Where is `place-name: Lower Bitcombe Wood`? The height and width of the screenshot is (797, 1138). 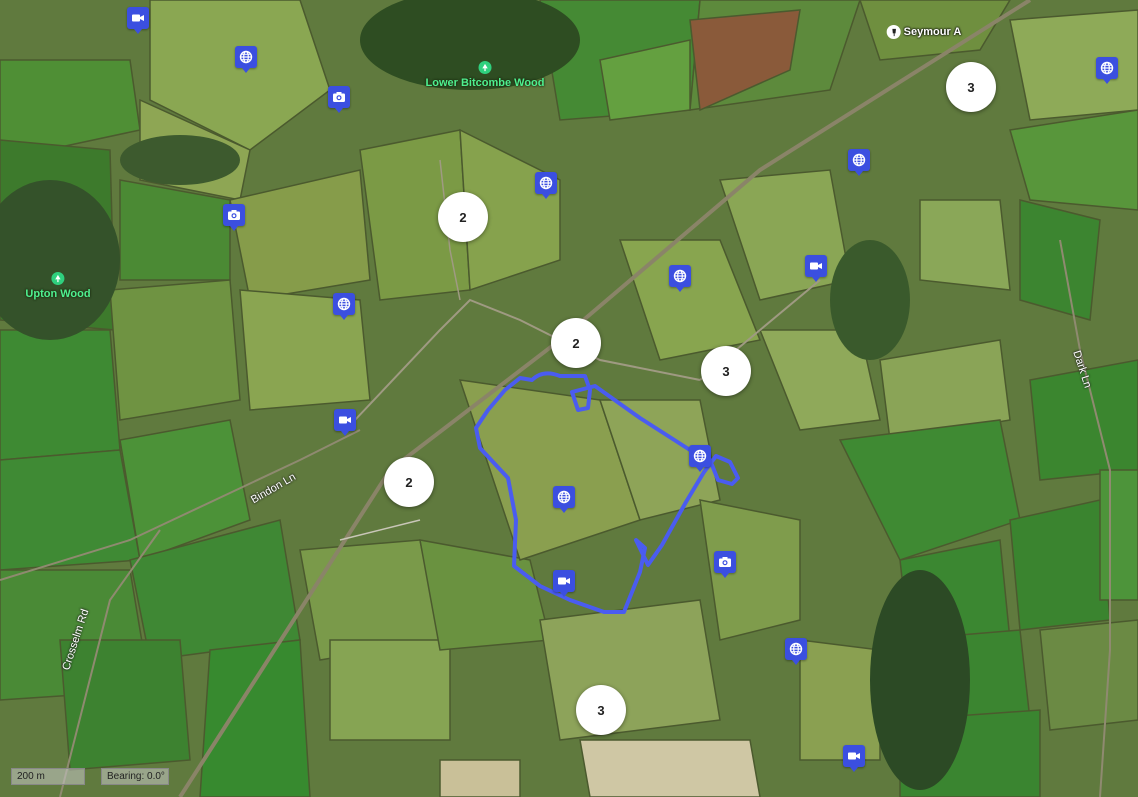
place-name: Lower Bitcombe Wood is located at coordinates (485, 83).